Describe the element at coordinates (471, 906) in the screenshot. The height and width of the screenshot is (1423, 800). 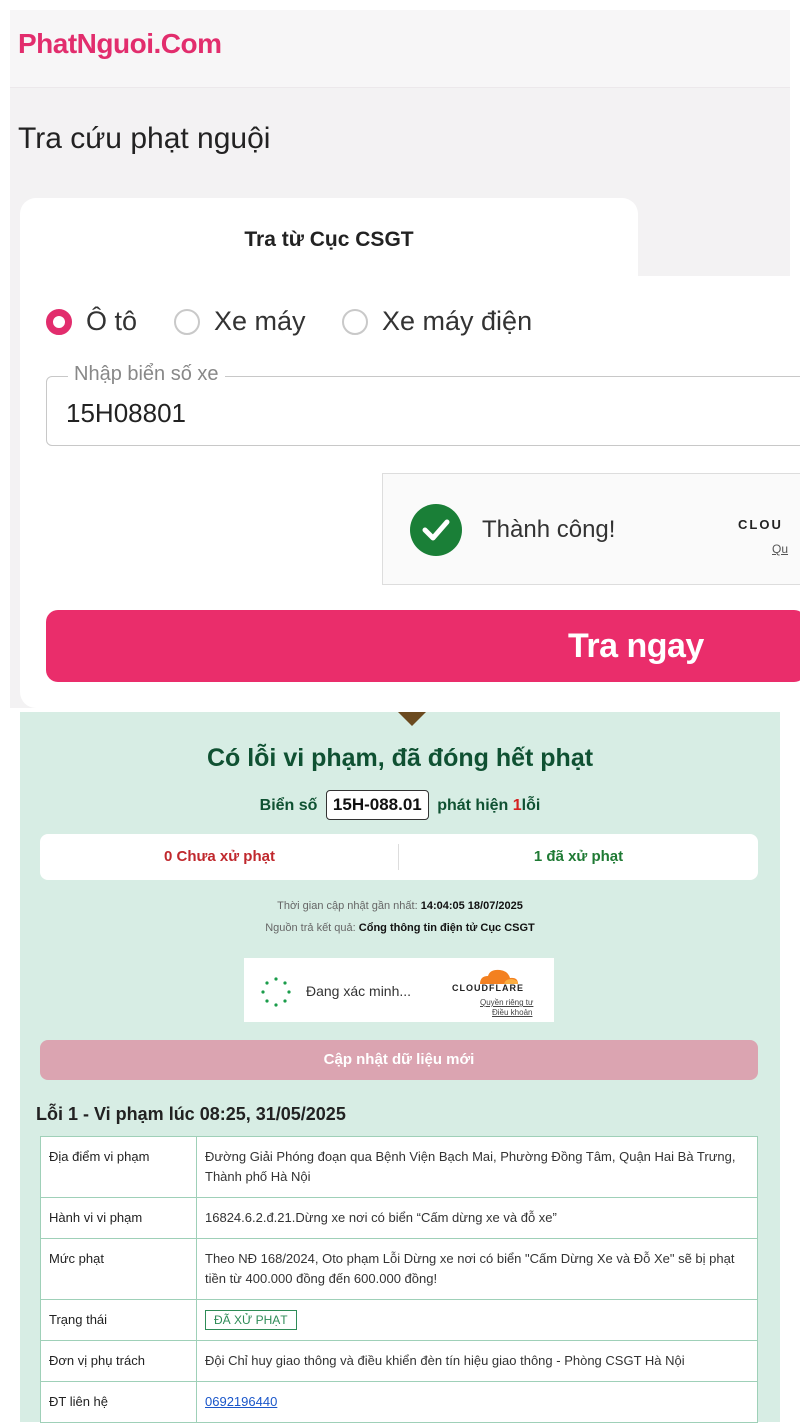
I see `update-value: 14:04:05 18/07/2025` at that location.